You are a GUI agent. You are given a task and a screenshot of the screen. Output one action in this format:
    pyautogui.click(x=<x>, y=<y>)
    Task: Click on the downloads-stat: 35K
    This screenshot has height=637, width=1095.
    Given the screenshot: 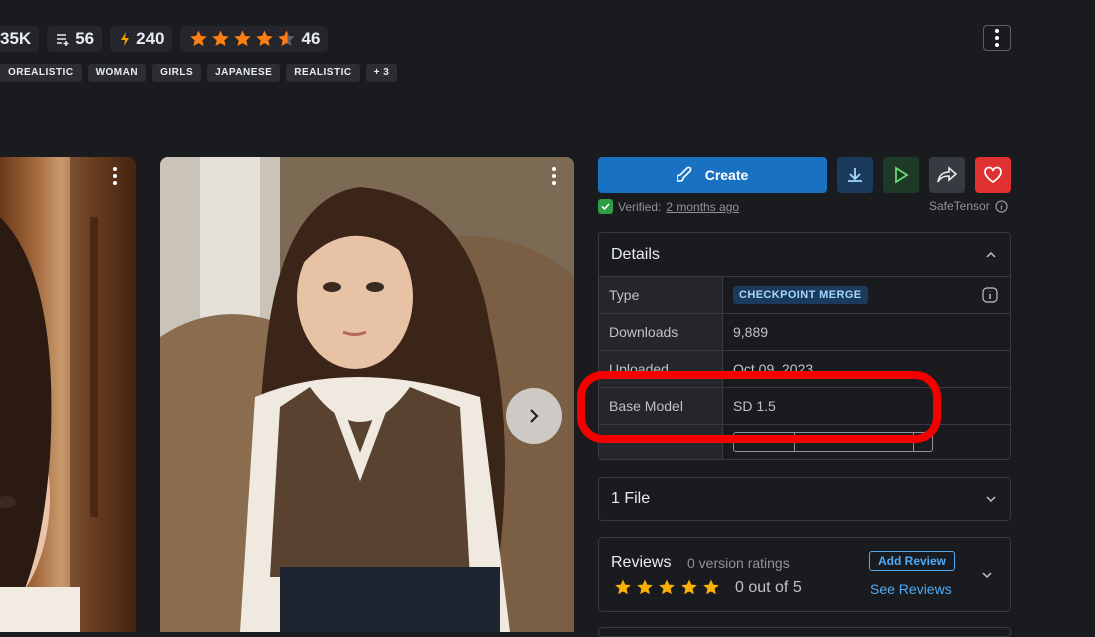 What is the action you would take?
    pyautogui.click(x=20, y=39)
    